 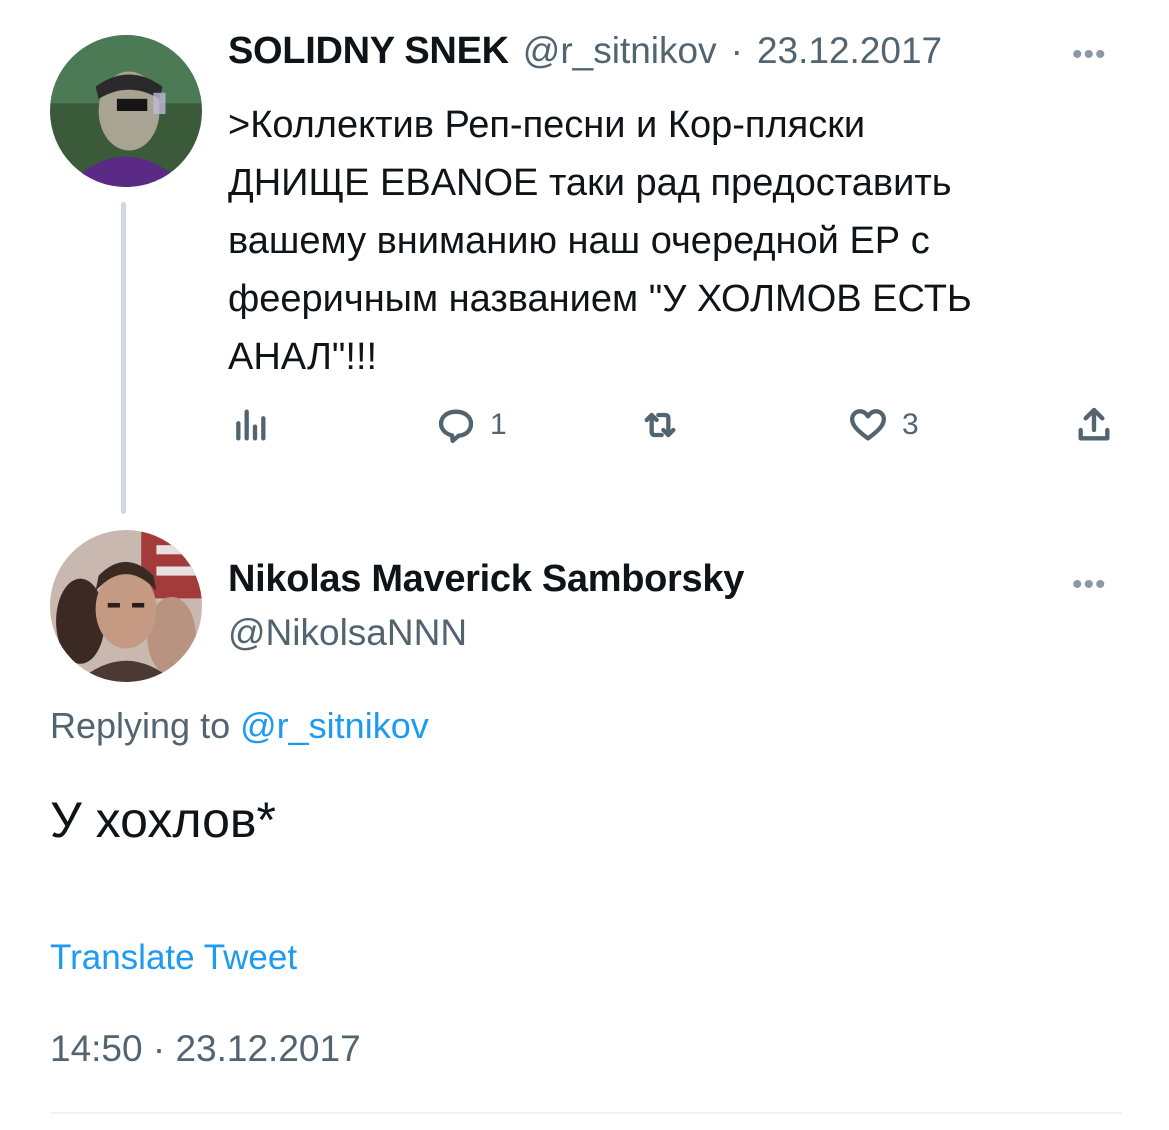 I want to click on bar-chart-icon, so click(x=251, y=425).